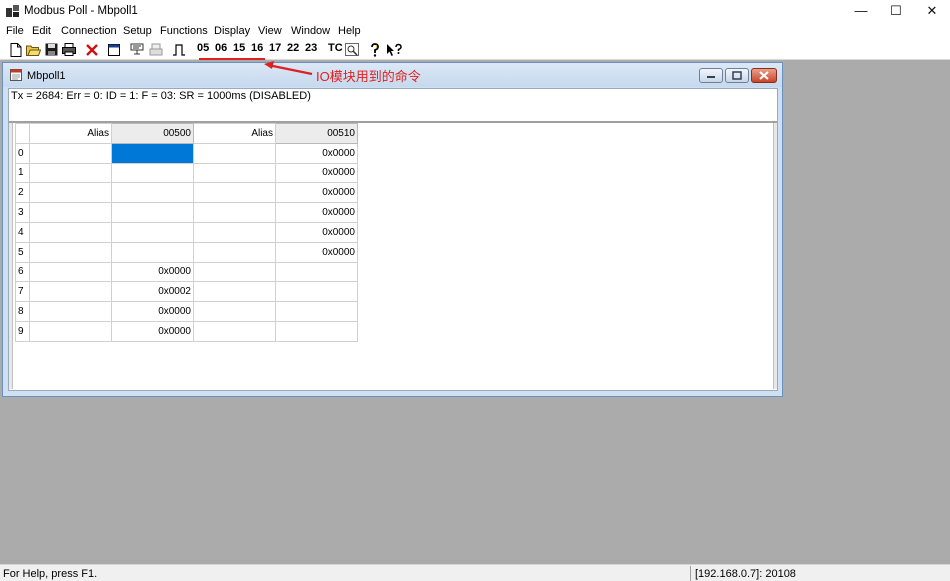 Image resolution: width=950 pixels, height=581 pixels. I want to click on window-icon, so click(114, 49).